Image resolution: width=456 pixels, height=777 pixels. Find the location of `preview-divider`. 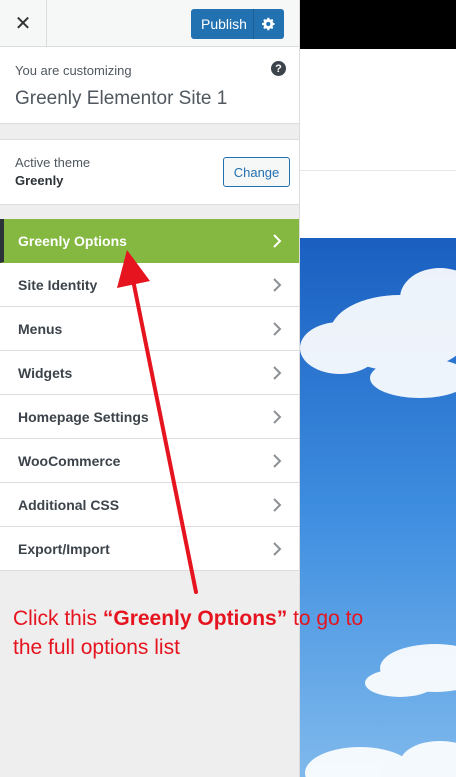

preview-divider is located at coordinates (378, 170).